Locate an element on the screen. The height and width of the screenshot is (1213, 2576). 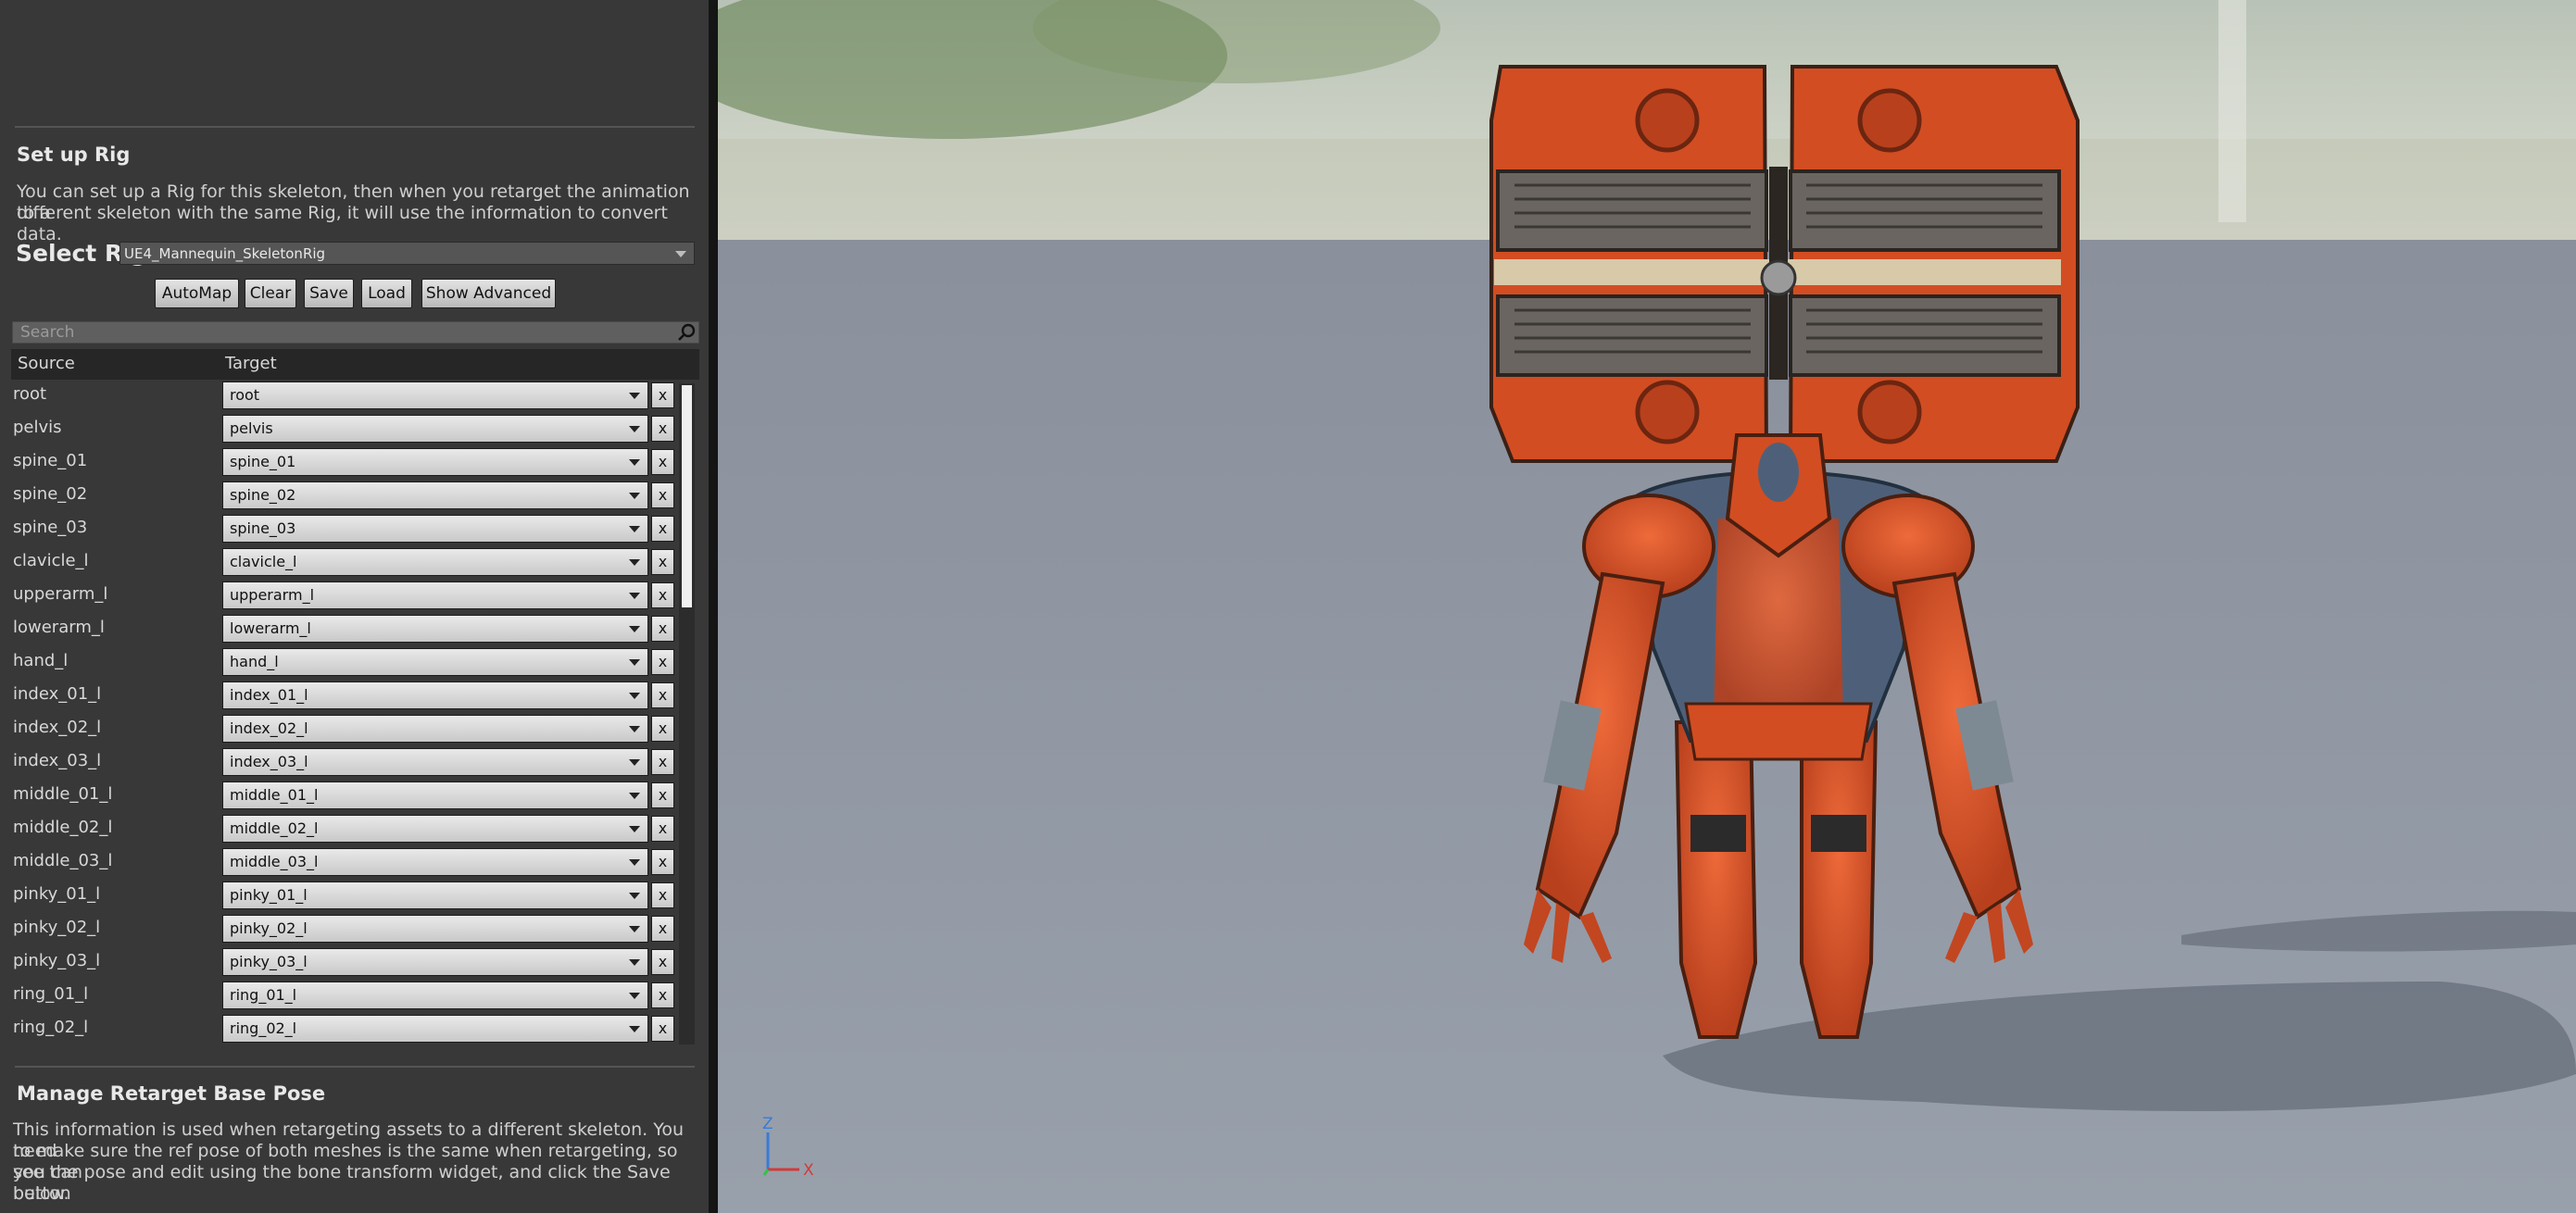
target-bone-dropdown: pelvis is located at coordinates (435, 429).